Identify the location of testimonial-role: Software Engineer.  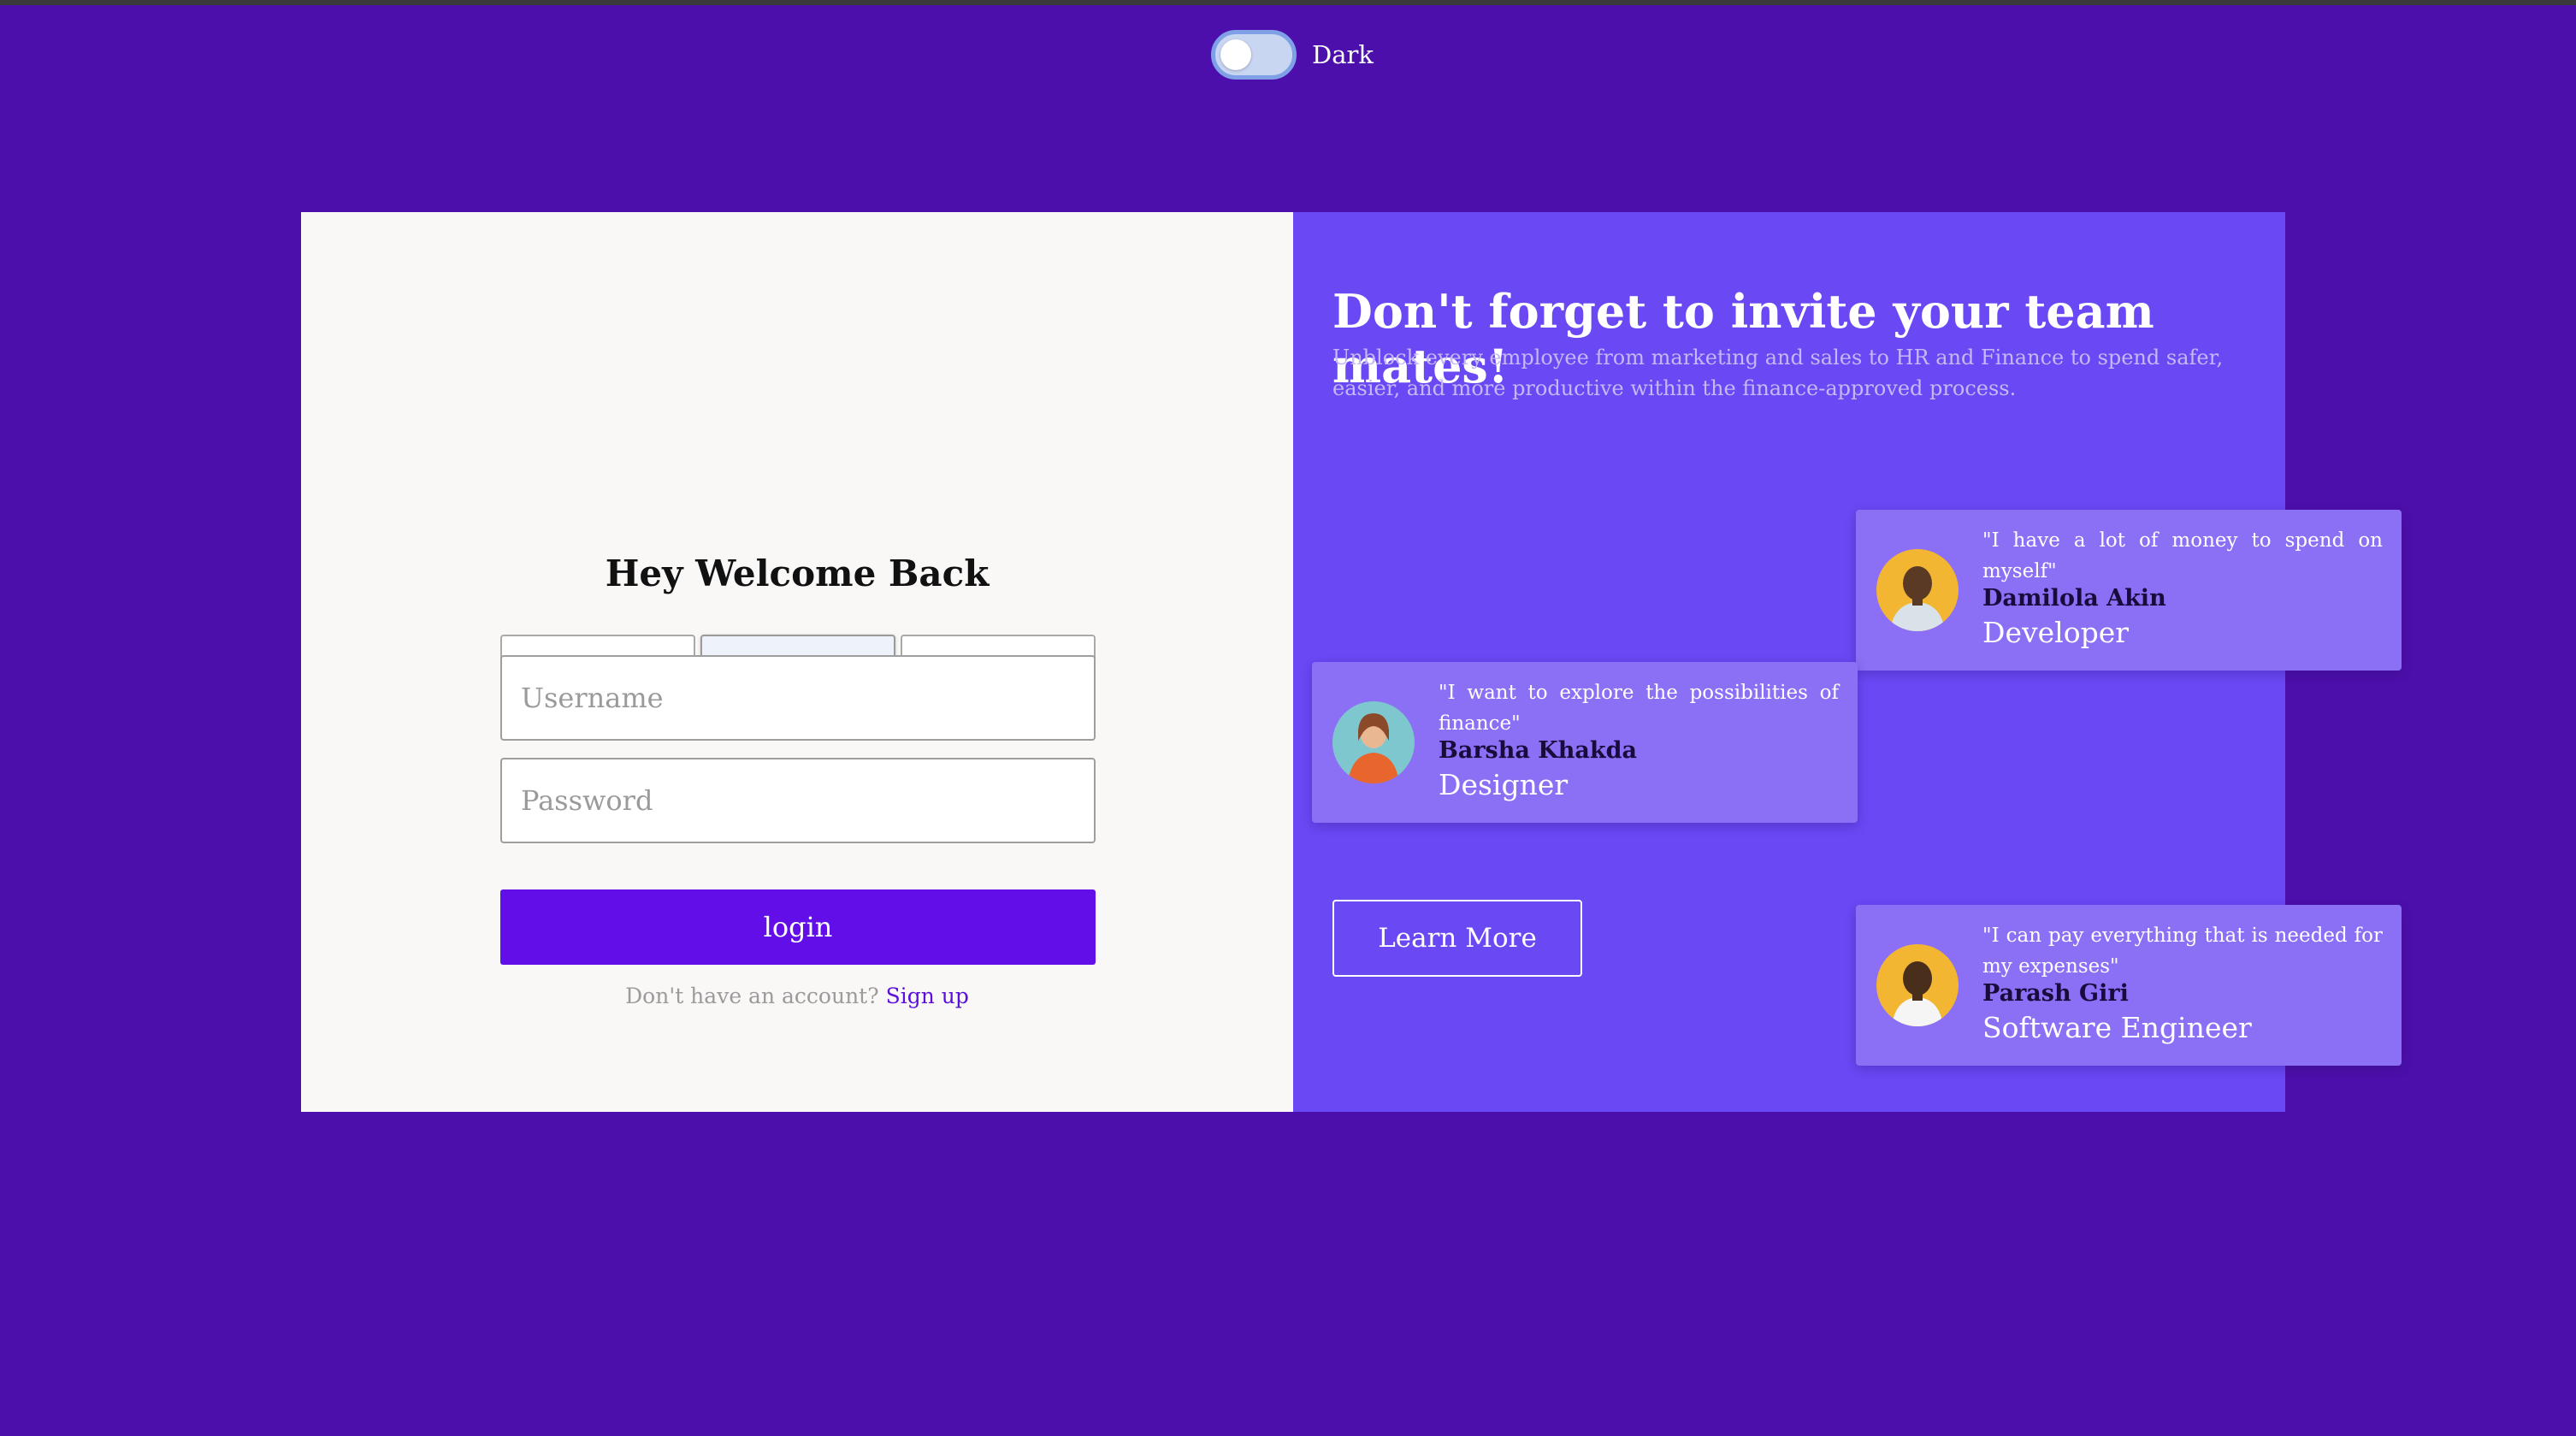
(2117, 1027).